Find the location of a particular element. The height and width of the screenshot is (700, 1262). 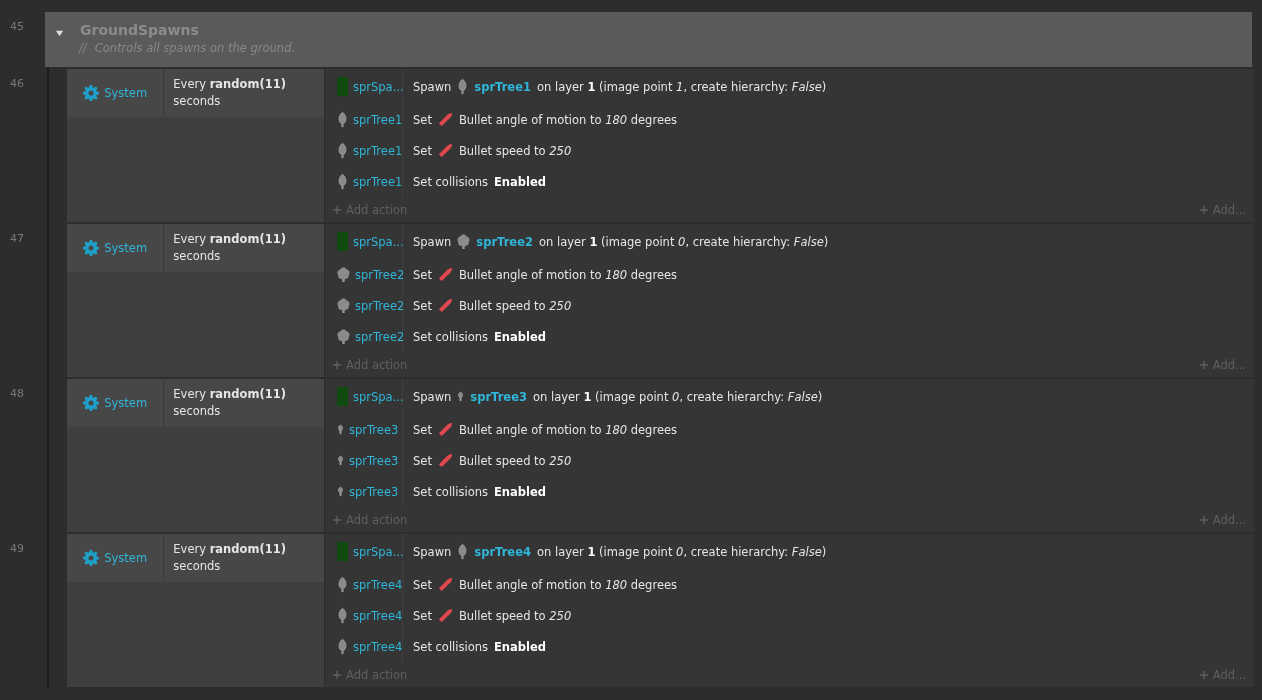

action-row: sprSpa... Spawn sprTree1 on layer 1 (image point 1, create hierarchy: False) is located at coordinates (789, 86).